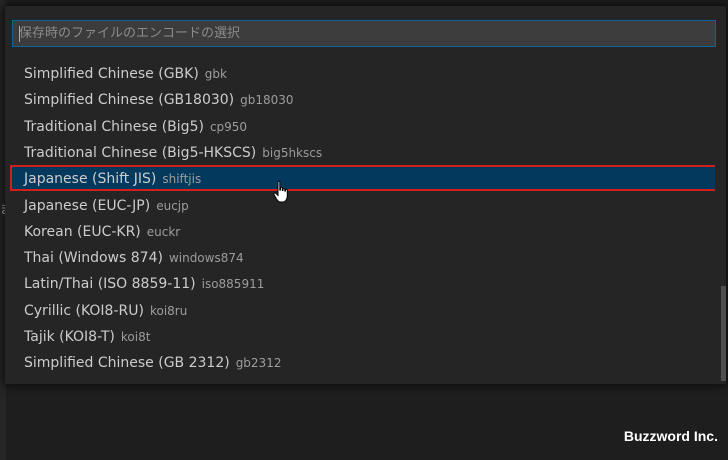 Image resolution: width=728 pixels, height=460 pixels. Describe the element at coordinates (360, 205) in the screenshot. I see `list-item: Japanese (EUC-JP) eucjp` at that location.